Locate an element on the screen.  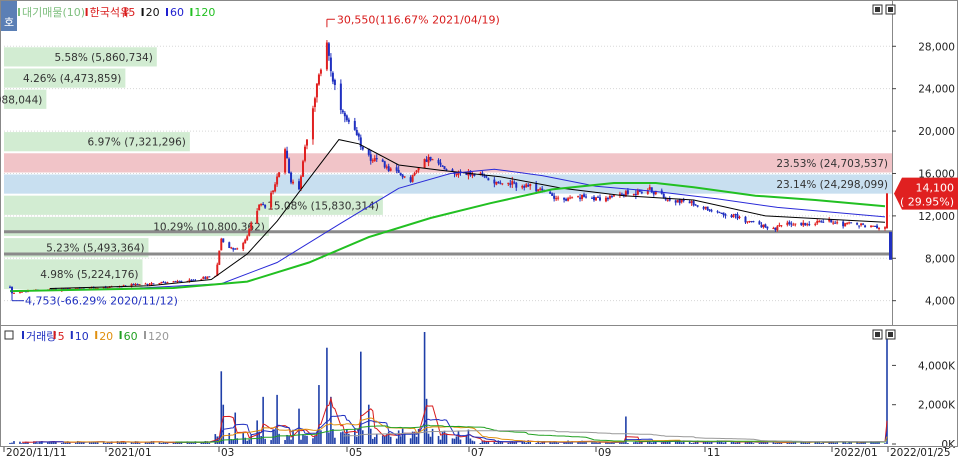
volume-profile-label: 4.98% (5,224,176) is located at coordinates (89, 275).